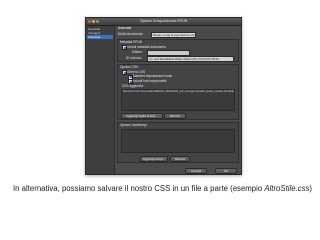 This screenshot has width=320, height=240. I want to click on css-group-label: Opzioni CSS, so click(129, 67).